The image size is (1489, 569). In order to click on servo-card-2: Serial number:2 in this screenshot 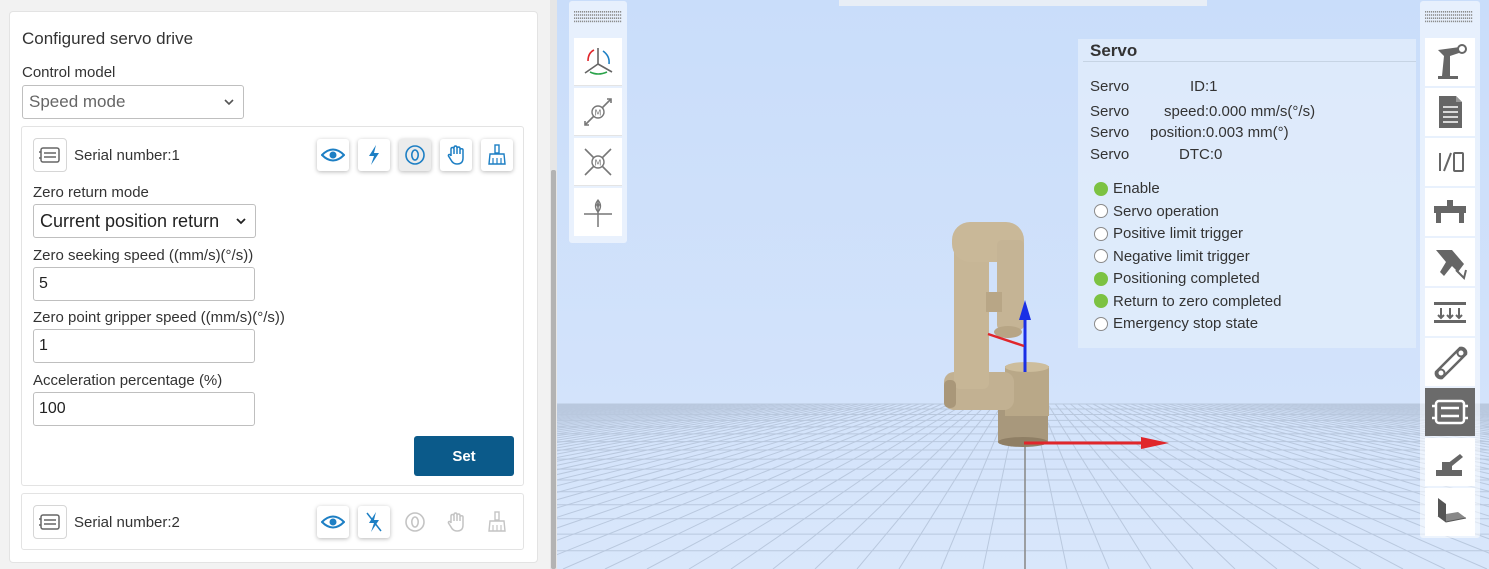, I will do `click(272, 521)`.